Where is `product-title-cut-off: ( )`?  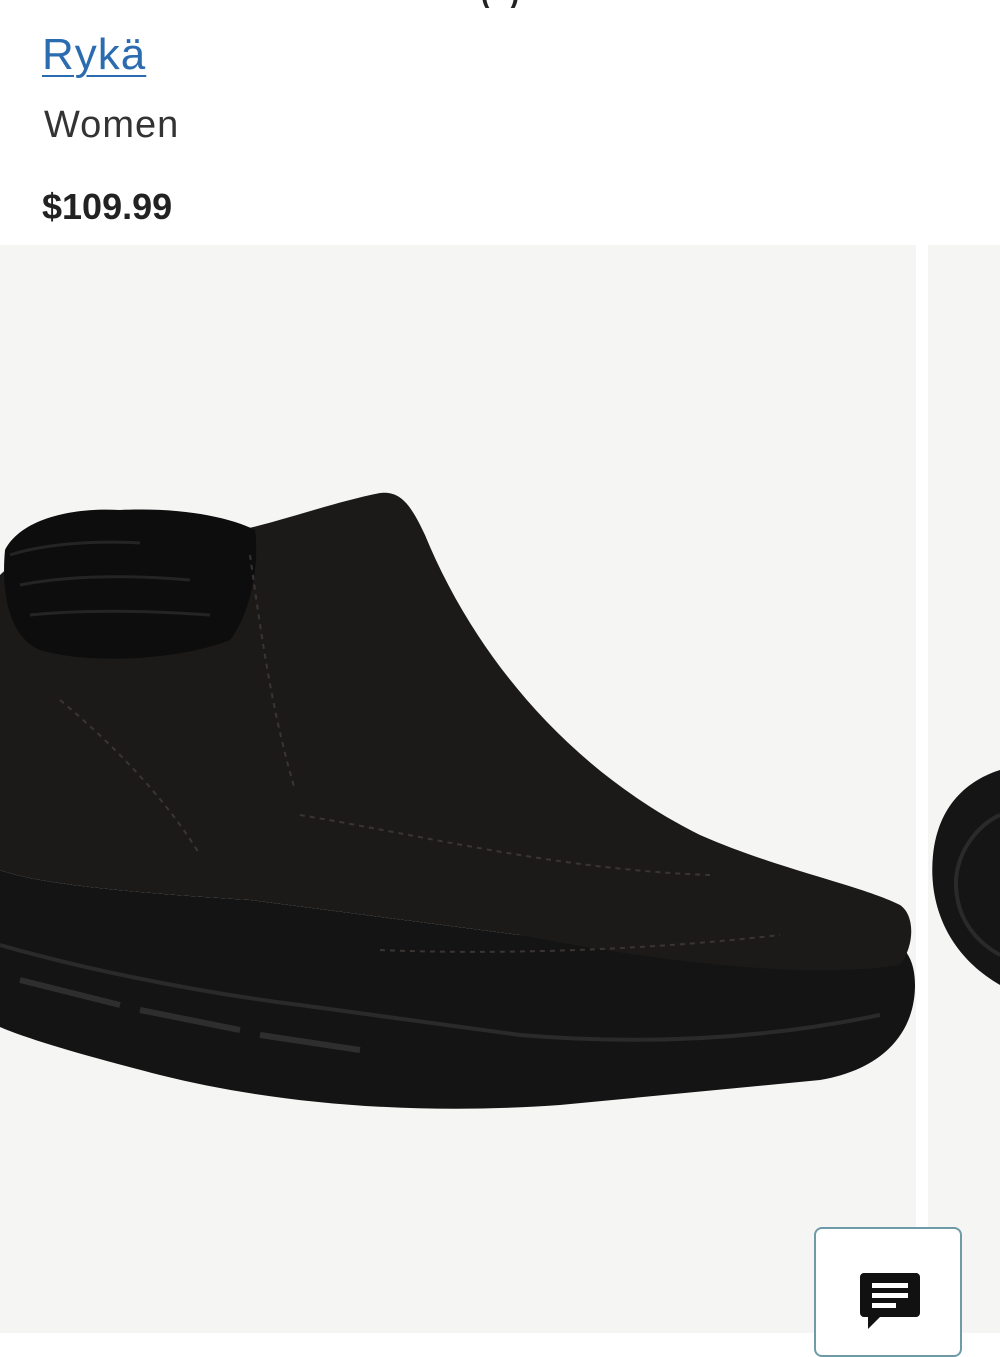
product-title-cut-off: ( ) is located at coordinates (500, 4).